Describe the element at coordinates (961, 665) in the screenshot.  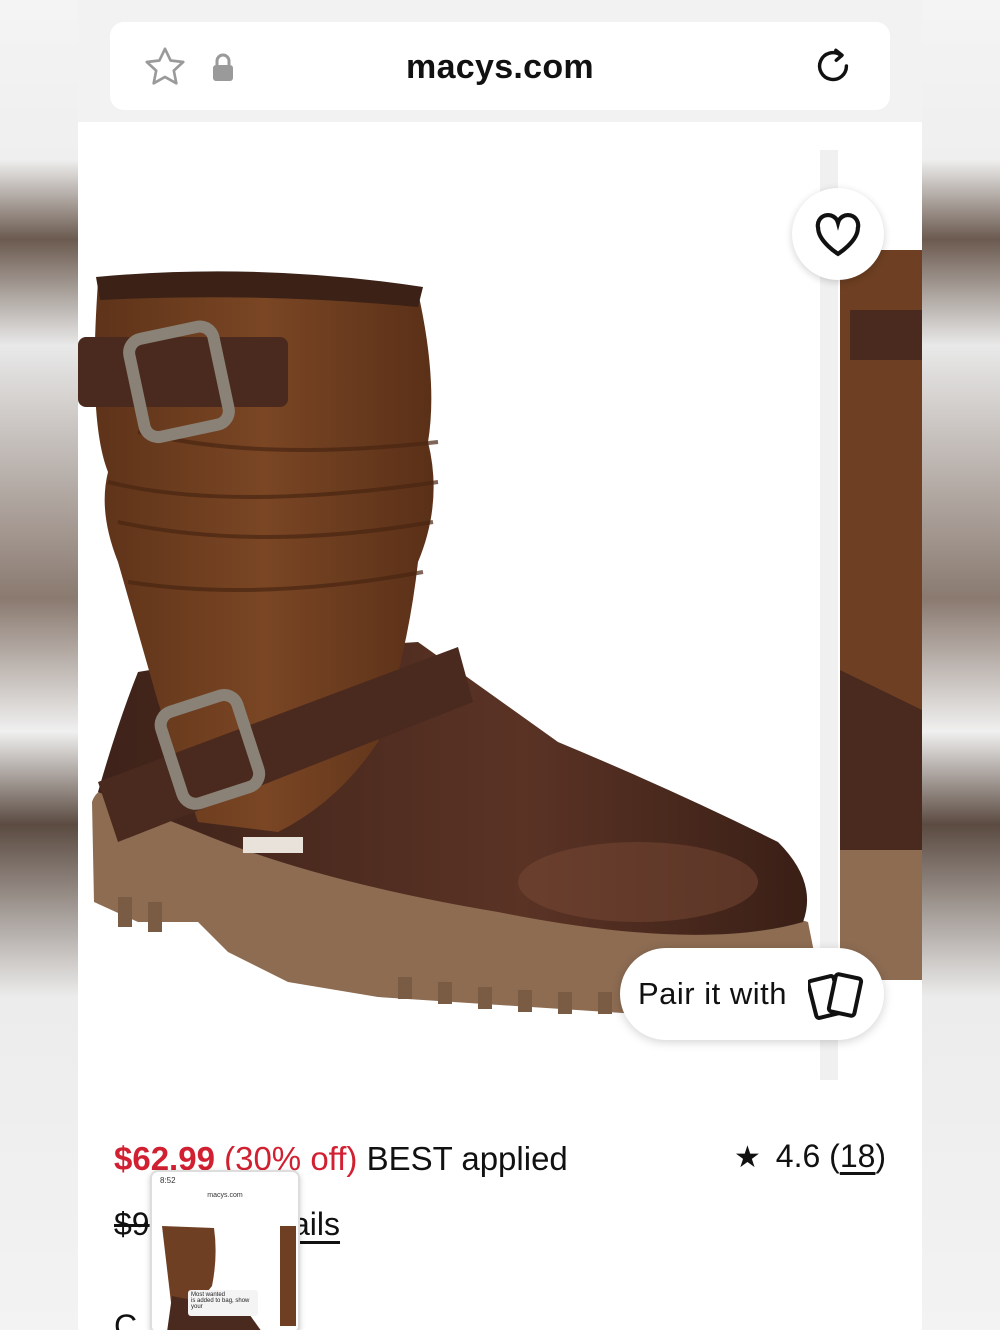
I see `blurred-background-right` at that location.